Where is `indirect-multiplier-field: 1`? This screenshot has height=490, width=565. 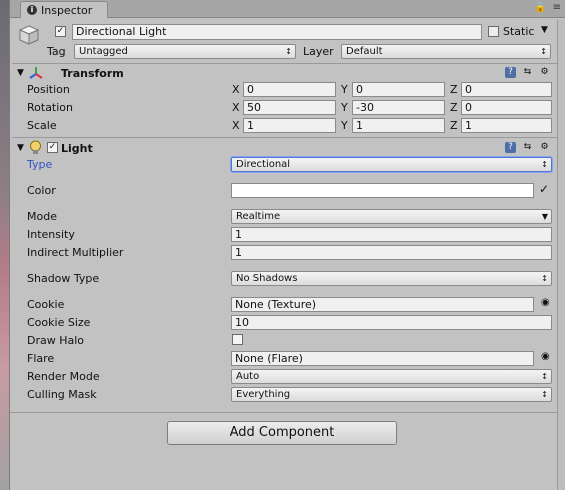 indirect-multiplier-field: 1 is located at coordinates (391, 252).